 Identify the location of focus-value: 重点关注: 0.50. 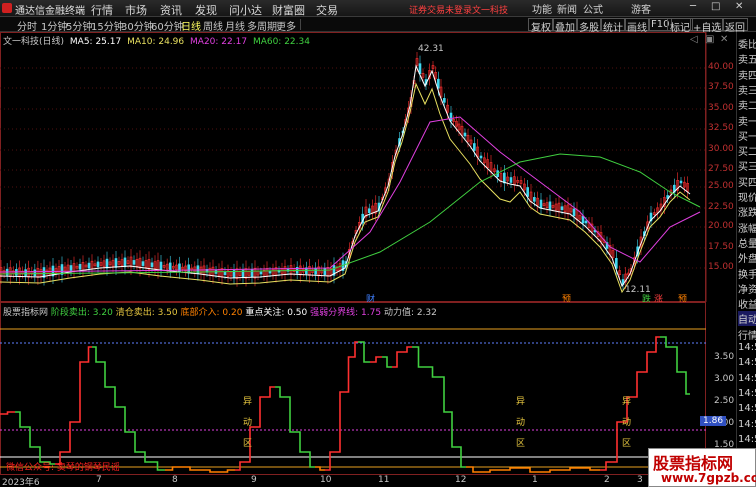
(276, 313).